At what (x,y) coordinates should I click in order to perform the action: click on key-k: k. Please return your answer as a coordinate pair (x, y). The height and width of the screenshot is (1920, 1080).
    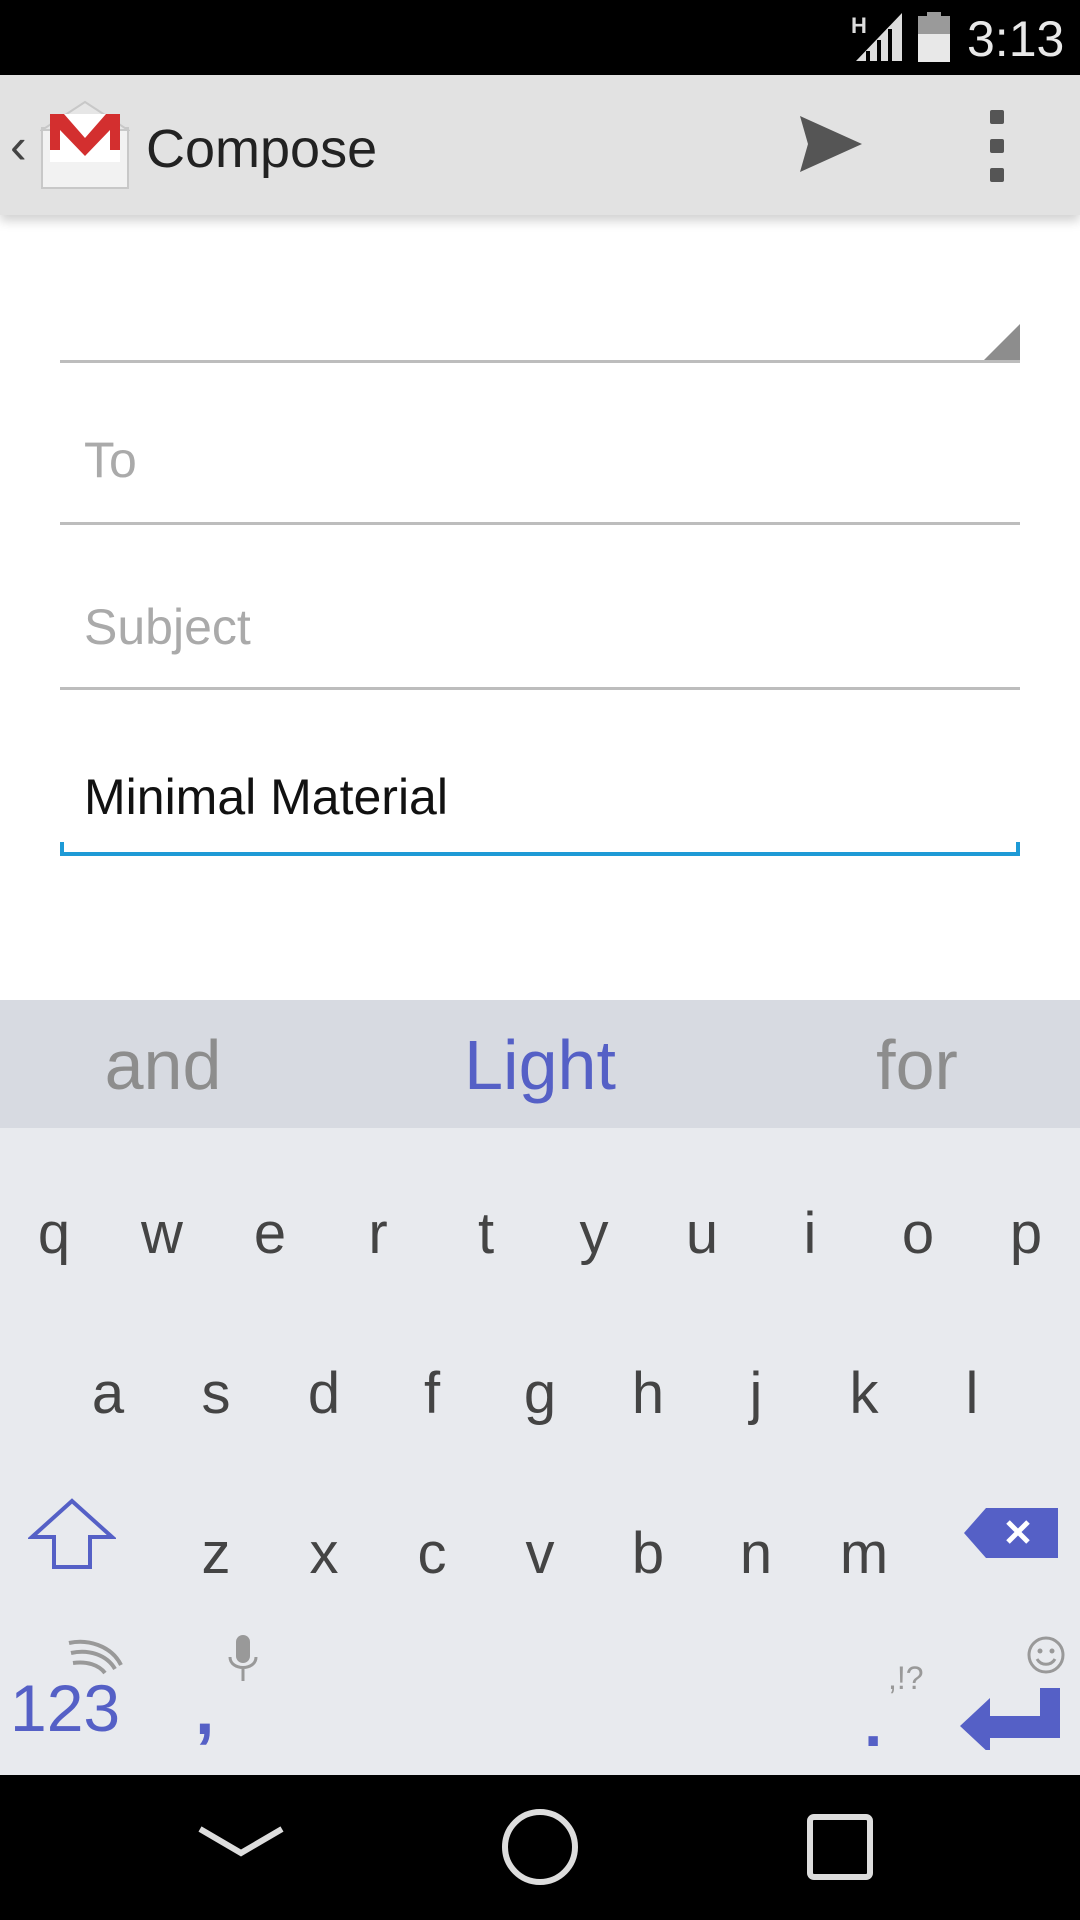
    Looking at the image, I should click on (864, 1385).